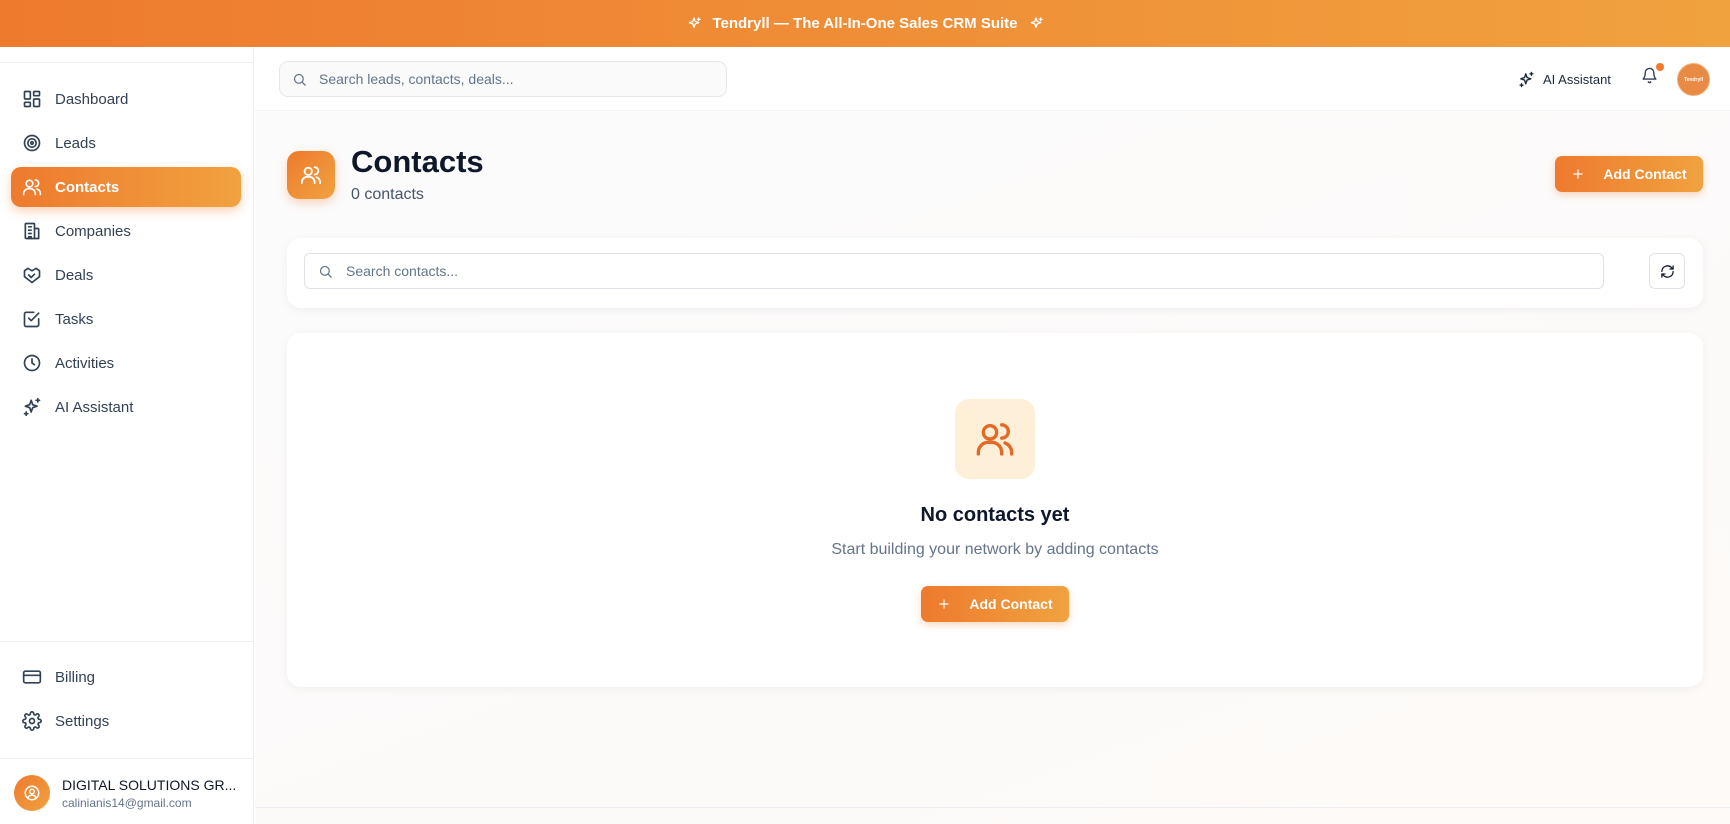 The height and width of the screenshot is (824, 1730). I want to click on refresh-icon, so click(1667, 271).